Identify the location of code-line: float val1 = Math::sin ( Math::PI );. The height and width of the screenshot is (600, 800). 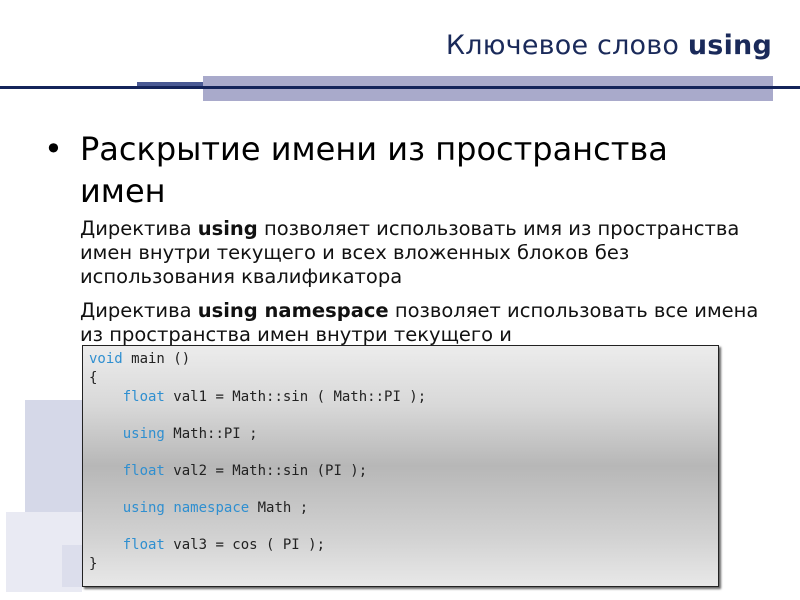
(403, 397).